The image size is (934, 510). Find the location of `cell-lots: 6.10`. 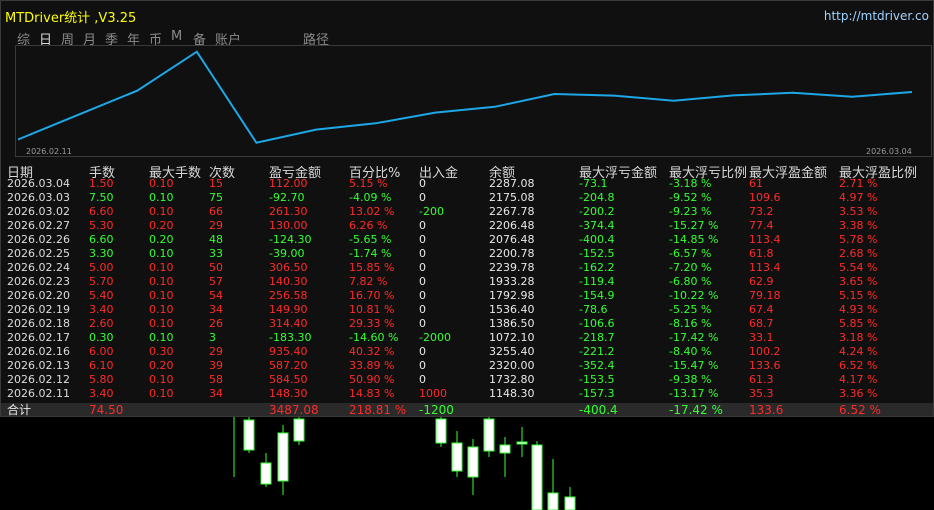

cell-lots: 6.10 is located at coordinates (101, 365).